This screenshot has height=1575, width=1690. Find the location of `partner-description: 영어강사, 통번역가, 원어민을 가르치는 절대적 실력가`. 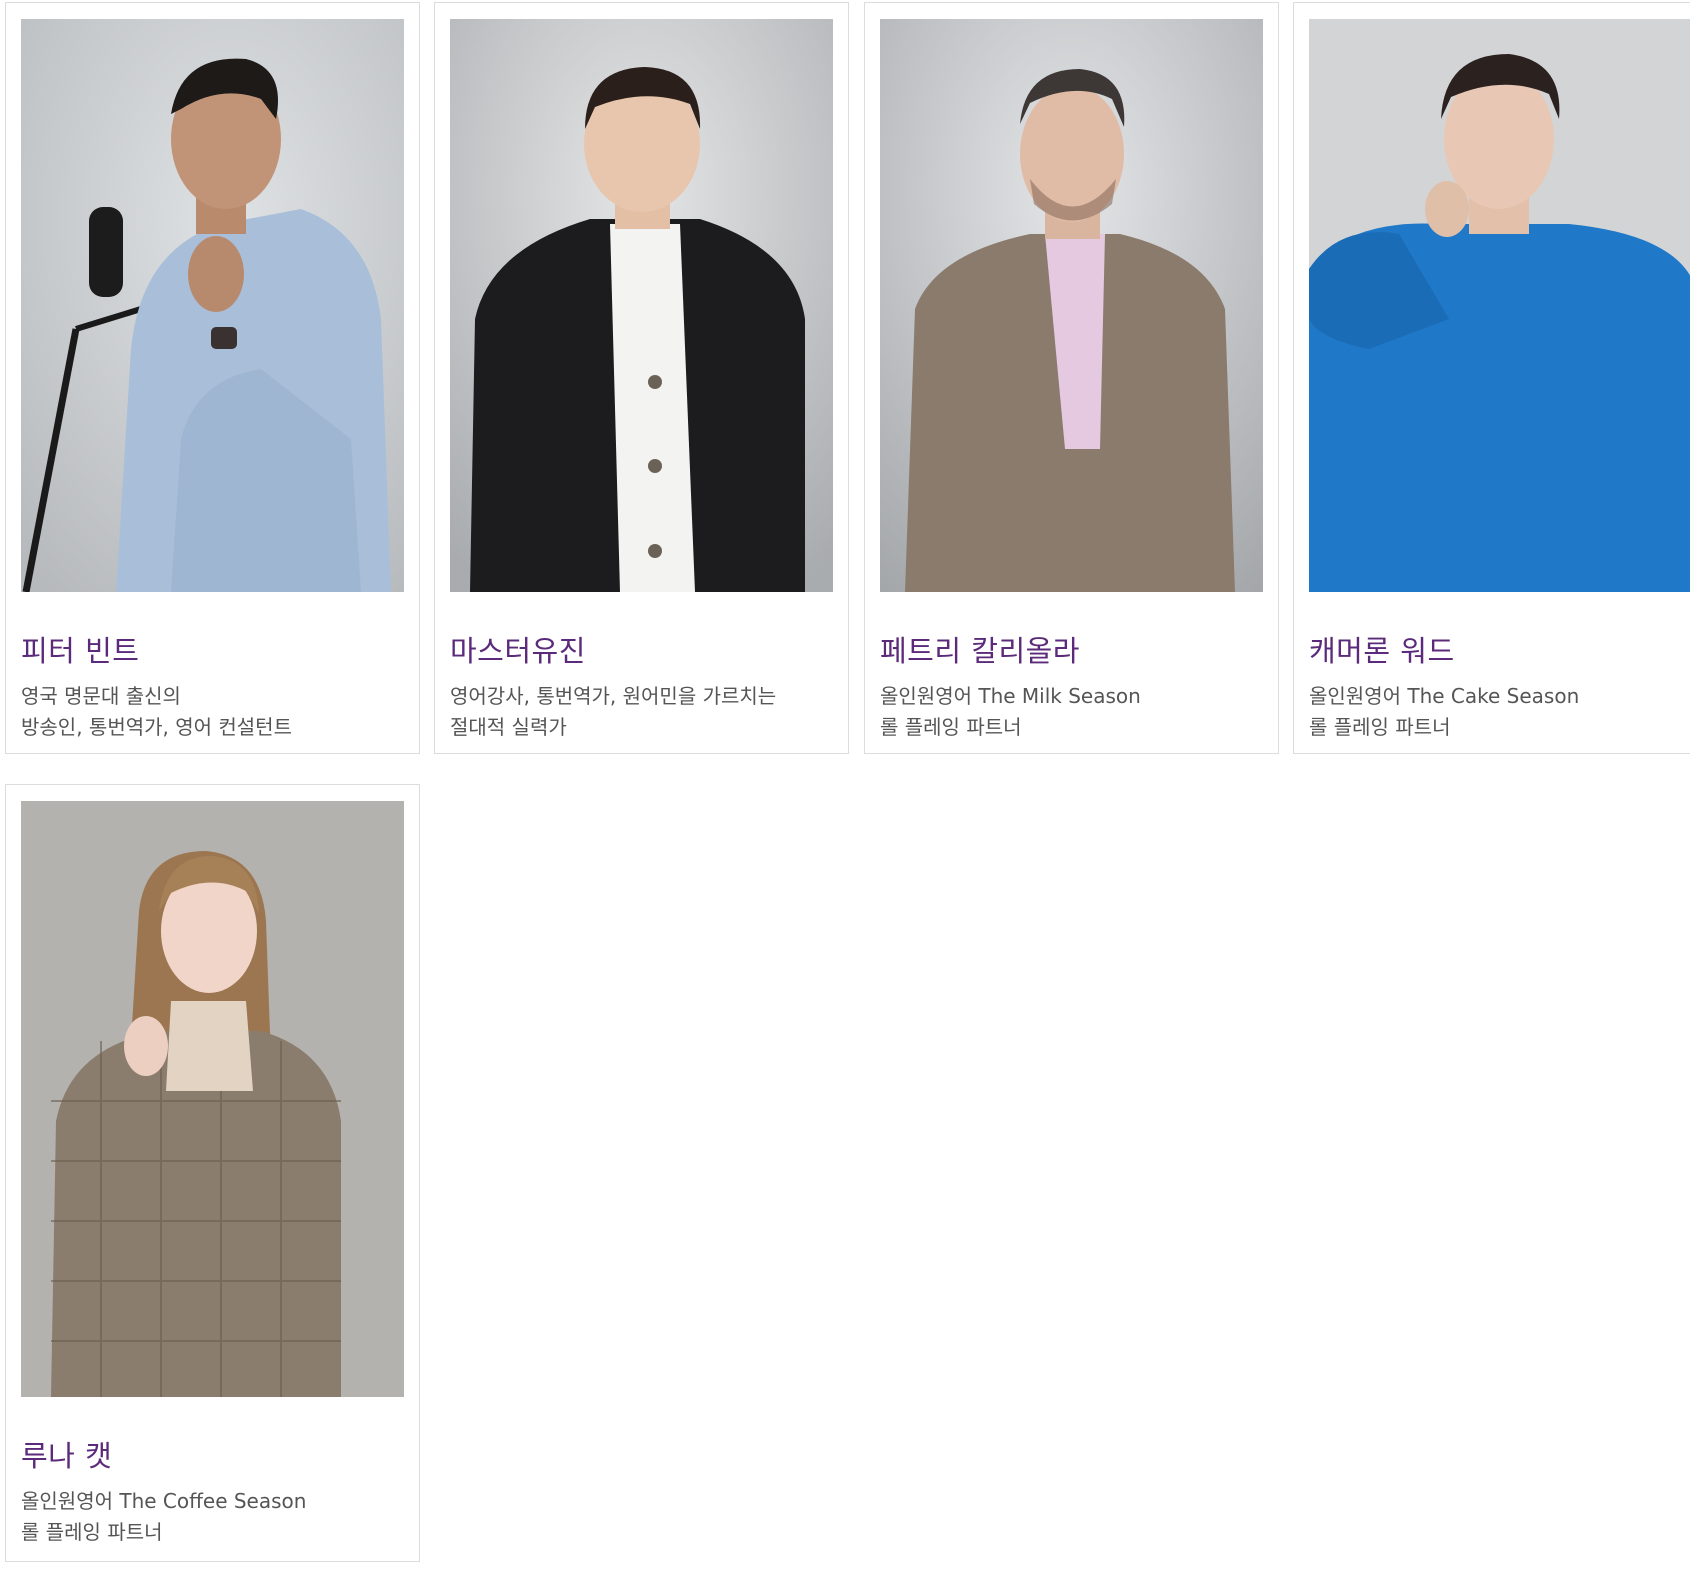

partner-description: 영어강사, 통번역가, 원어민을 가르치는 절대적 실력가 is located at coordinates (613, 712).